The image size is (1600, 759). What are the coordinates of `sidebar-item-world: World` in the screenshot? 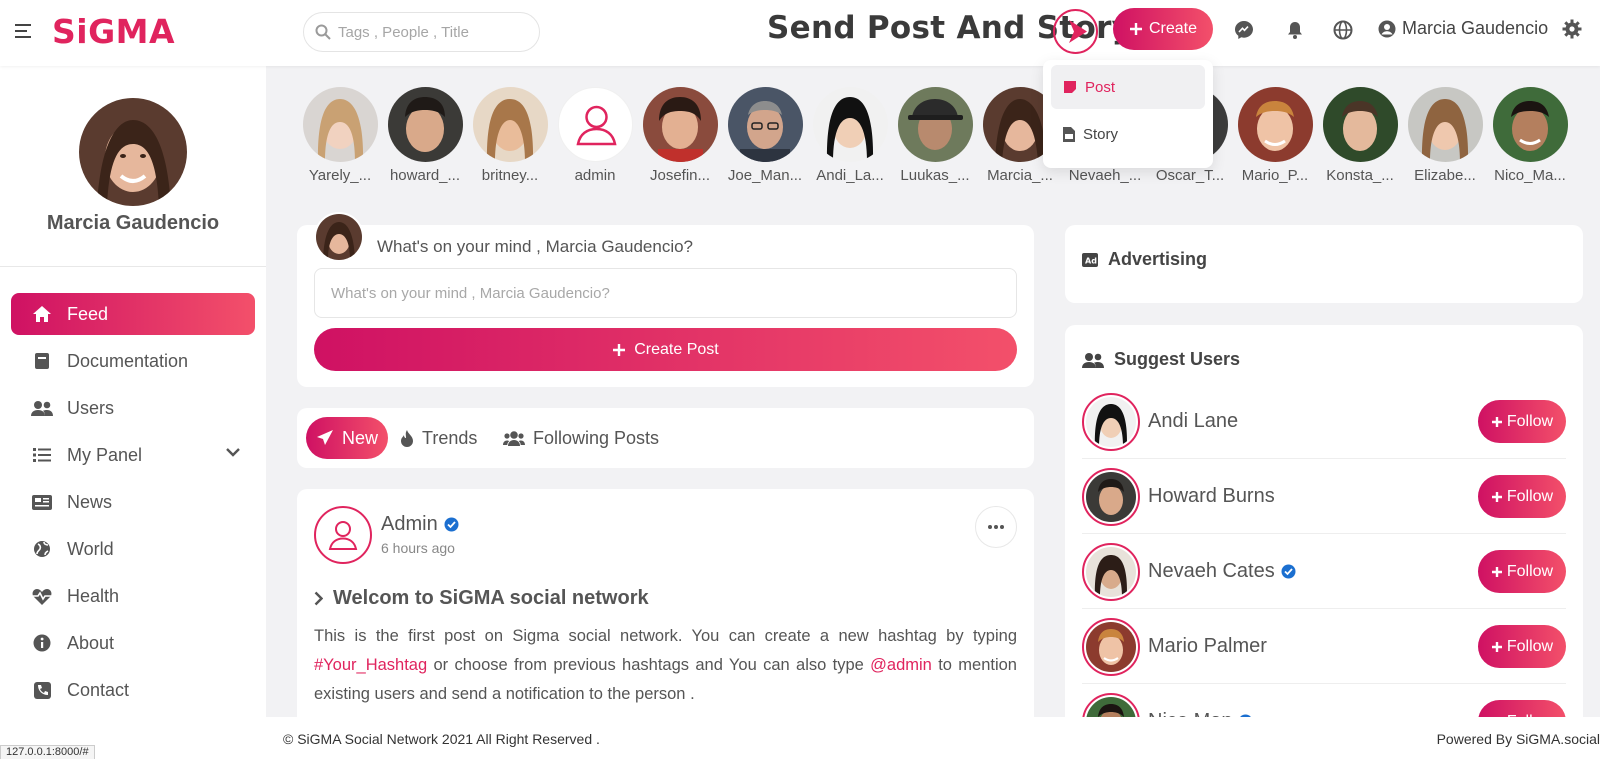 It's located at (133, 549).